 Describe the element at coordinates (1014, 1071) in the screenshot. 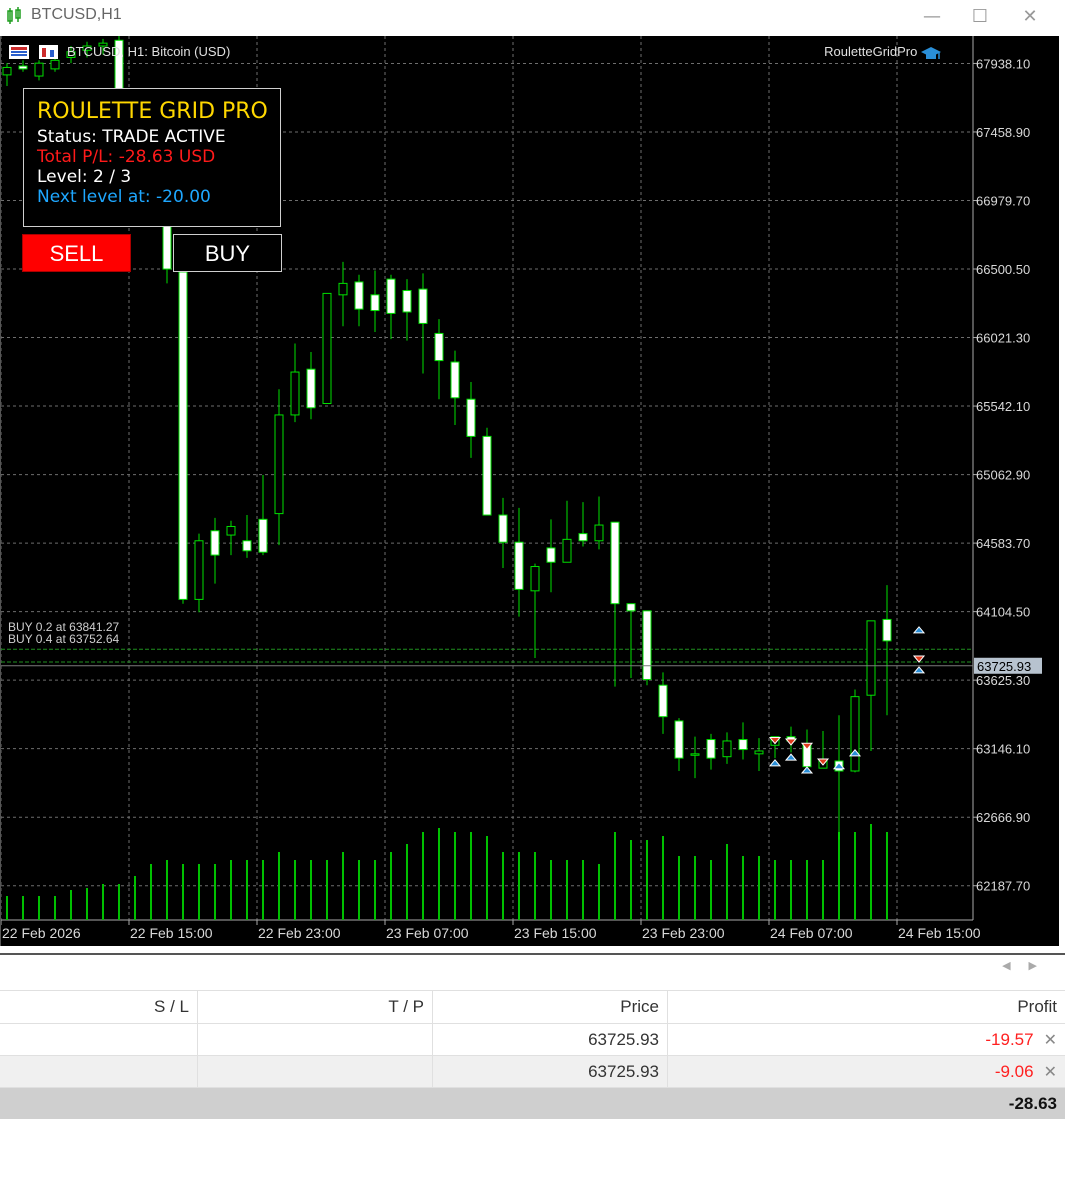

I see `profit-value: -9.06` at that location.